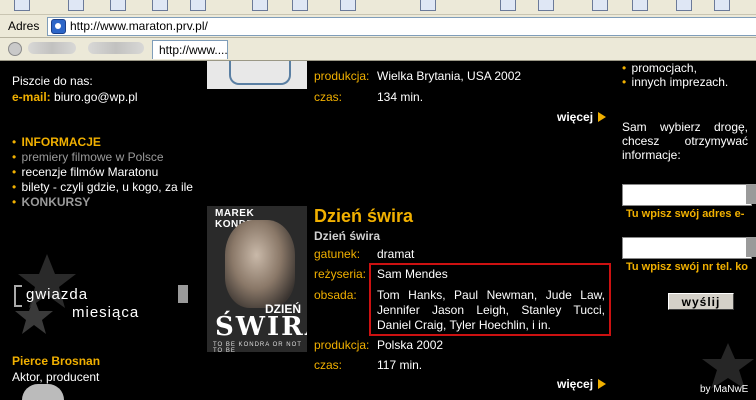 The width and height of the screenshot is (756, 400). What do you see at coordinates (449, 76) in the screenshot?
I see `film1-produkcja-value: Wielka Brytania, USA 2002` at bounding box center [449, 76].